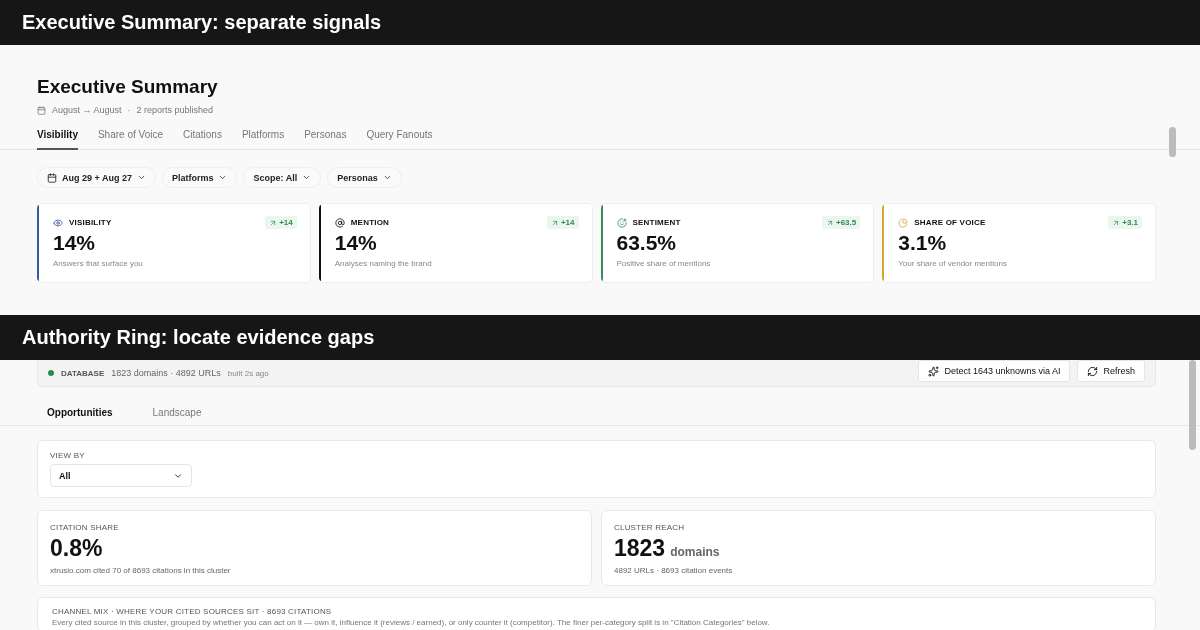 The height and width of the screenshot is (630, 1200). Describe the element at coordinates (600, 22) in the screenshot. I see `section-caption: Executive Summary: separate signals` at that location.